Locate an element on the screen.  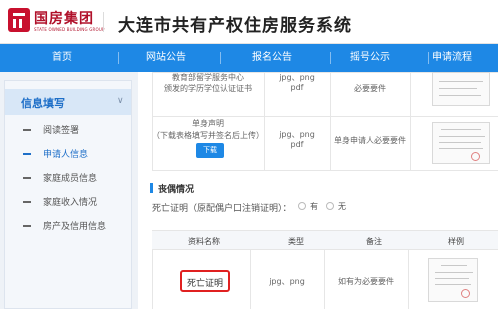
sidebar-item-reading-signing: 阅读签署 is located at coordinates (68, 130).